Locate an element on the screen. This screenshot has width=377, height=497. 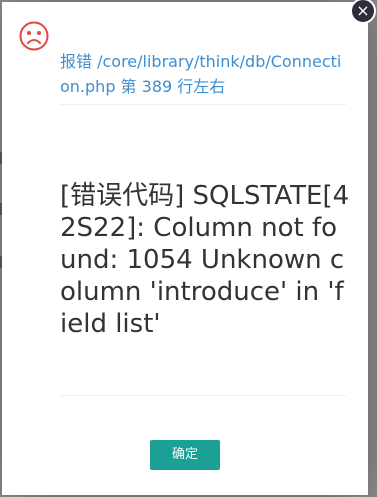
title-divider is located at coordinates (203, 104).